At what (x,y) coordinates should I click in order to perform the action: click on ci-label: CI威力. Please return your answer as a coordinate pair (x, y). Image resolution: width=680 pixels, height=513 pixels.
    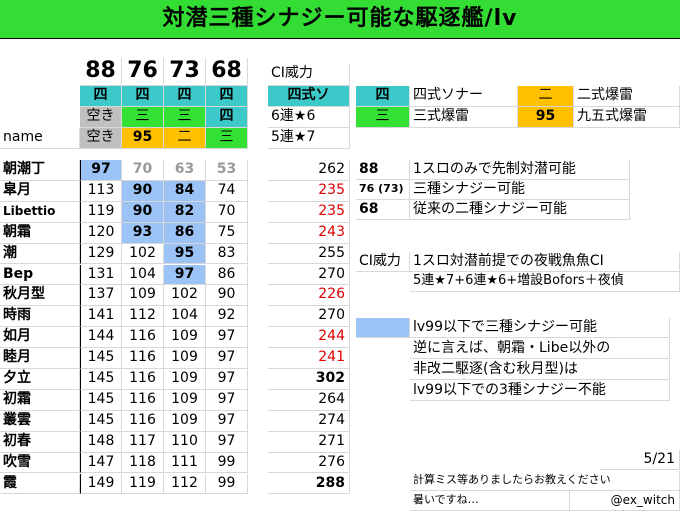
    Looking at the image, I should click on (309, 75).